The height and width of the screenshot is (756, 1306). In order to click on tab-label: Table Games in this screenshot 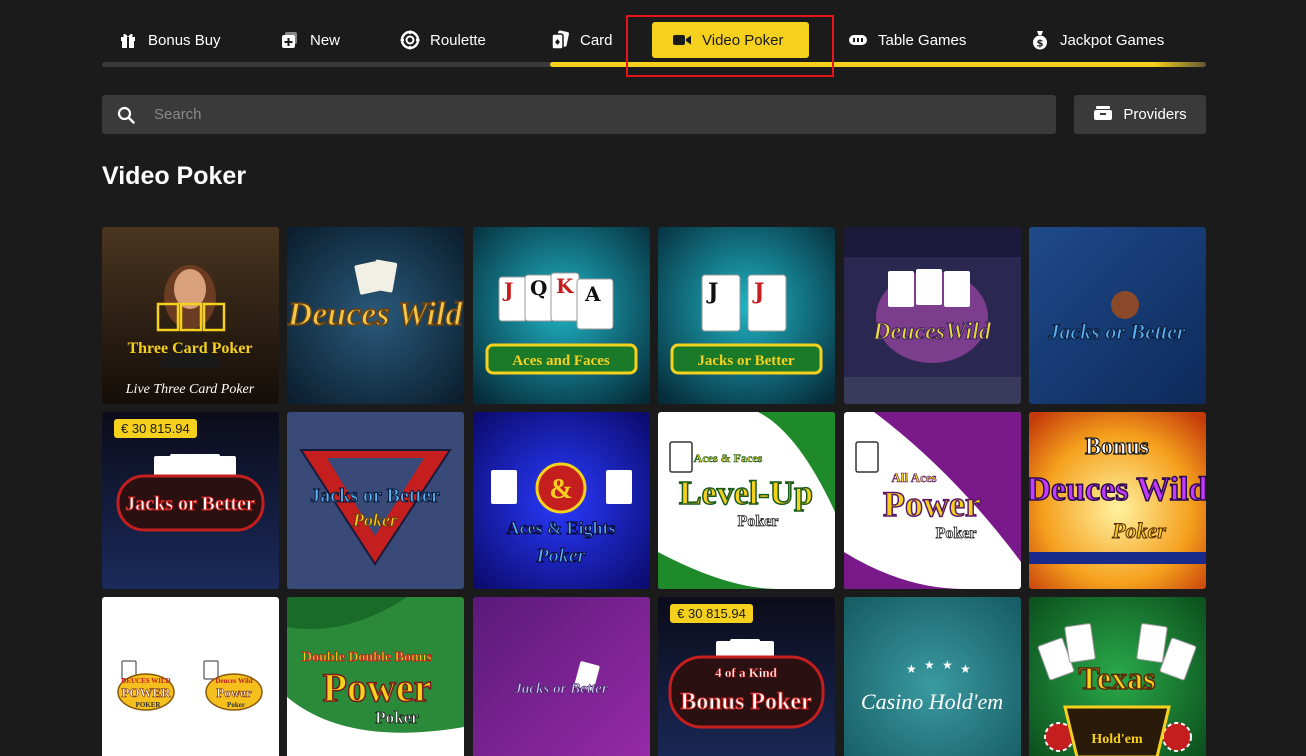, I will do `click(922, 40)`.